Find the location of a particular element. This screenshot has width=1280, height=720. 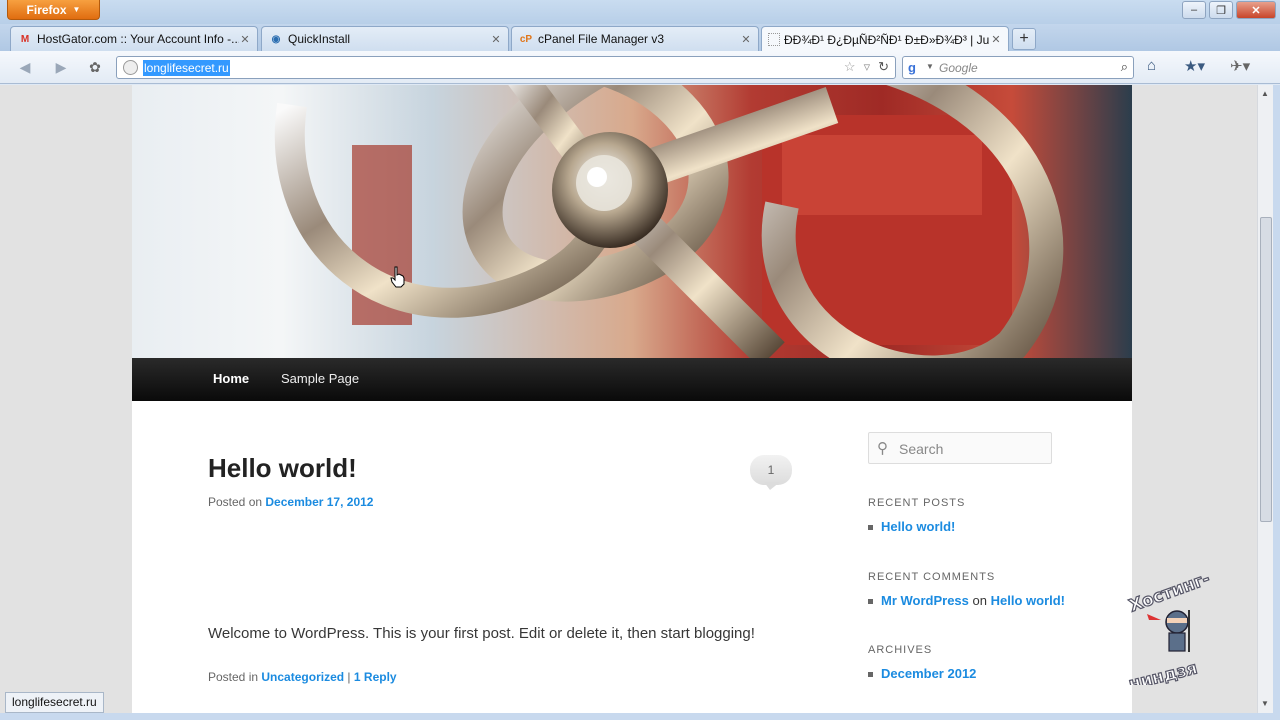

status-bar: longlifesecret.ru is located at coordinates (54, 702).